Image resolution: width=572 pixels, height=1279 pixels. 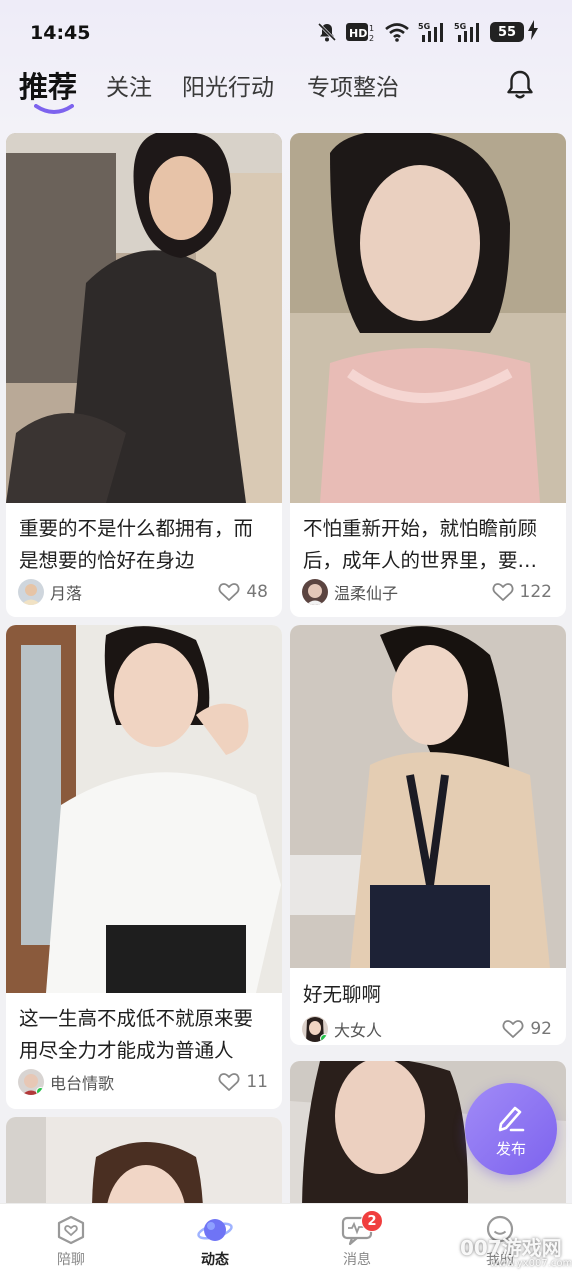 I want to click on post-title: 好无聊啊, so click(x=428, y=995).